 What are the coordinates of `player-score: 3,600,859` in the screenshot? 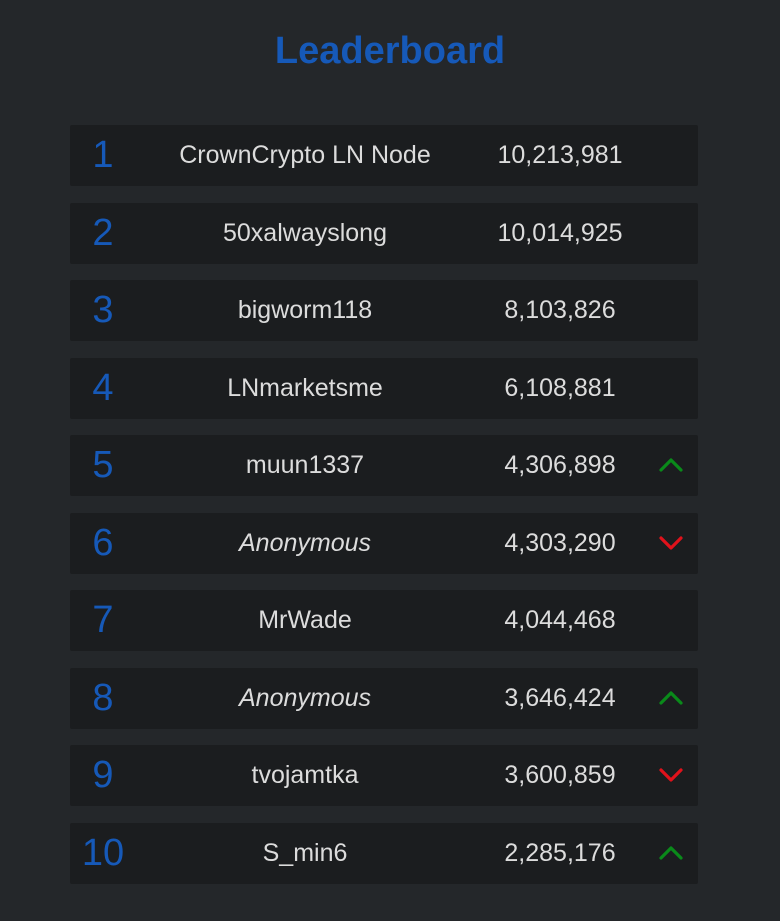 It's located at (560, 775).